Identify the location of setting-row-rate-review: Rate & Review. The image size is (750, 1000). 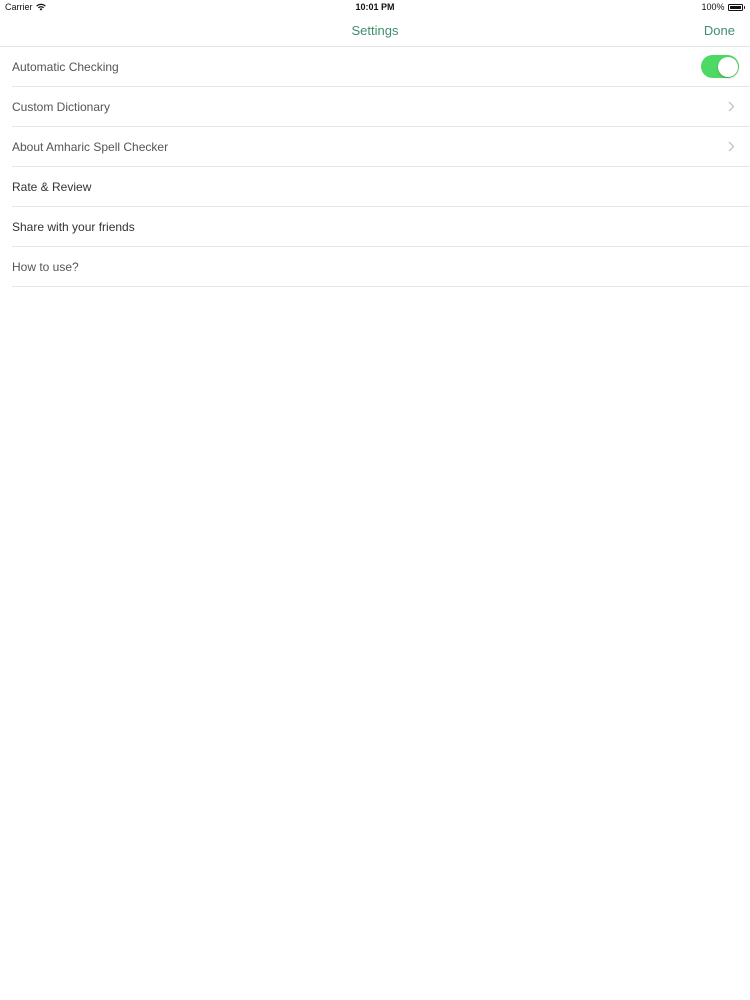
(375, 187).